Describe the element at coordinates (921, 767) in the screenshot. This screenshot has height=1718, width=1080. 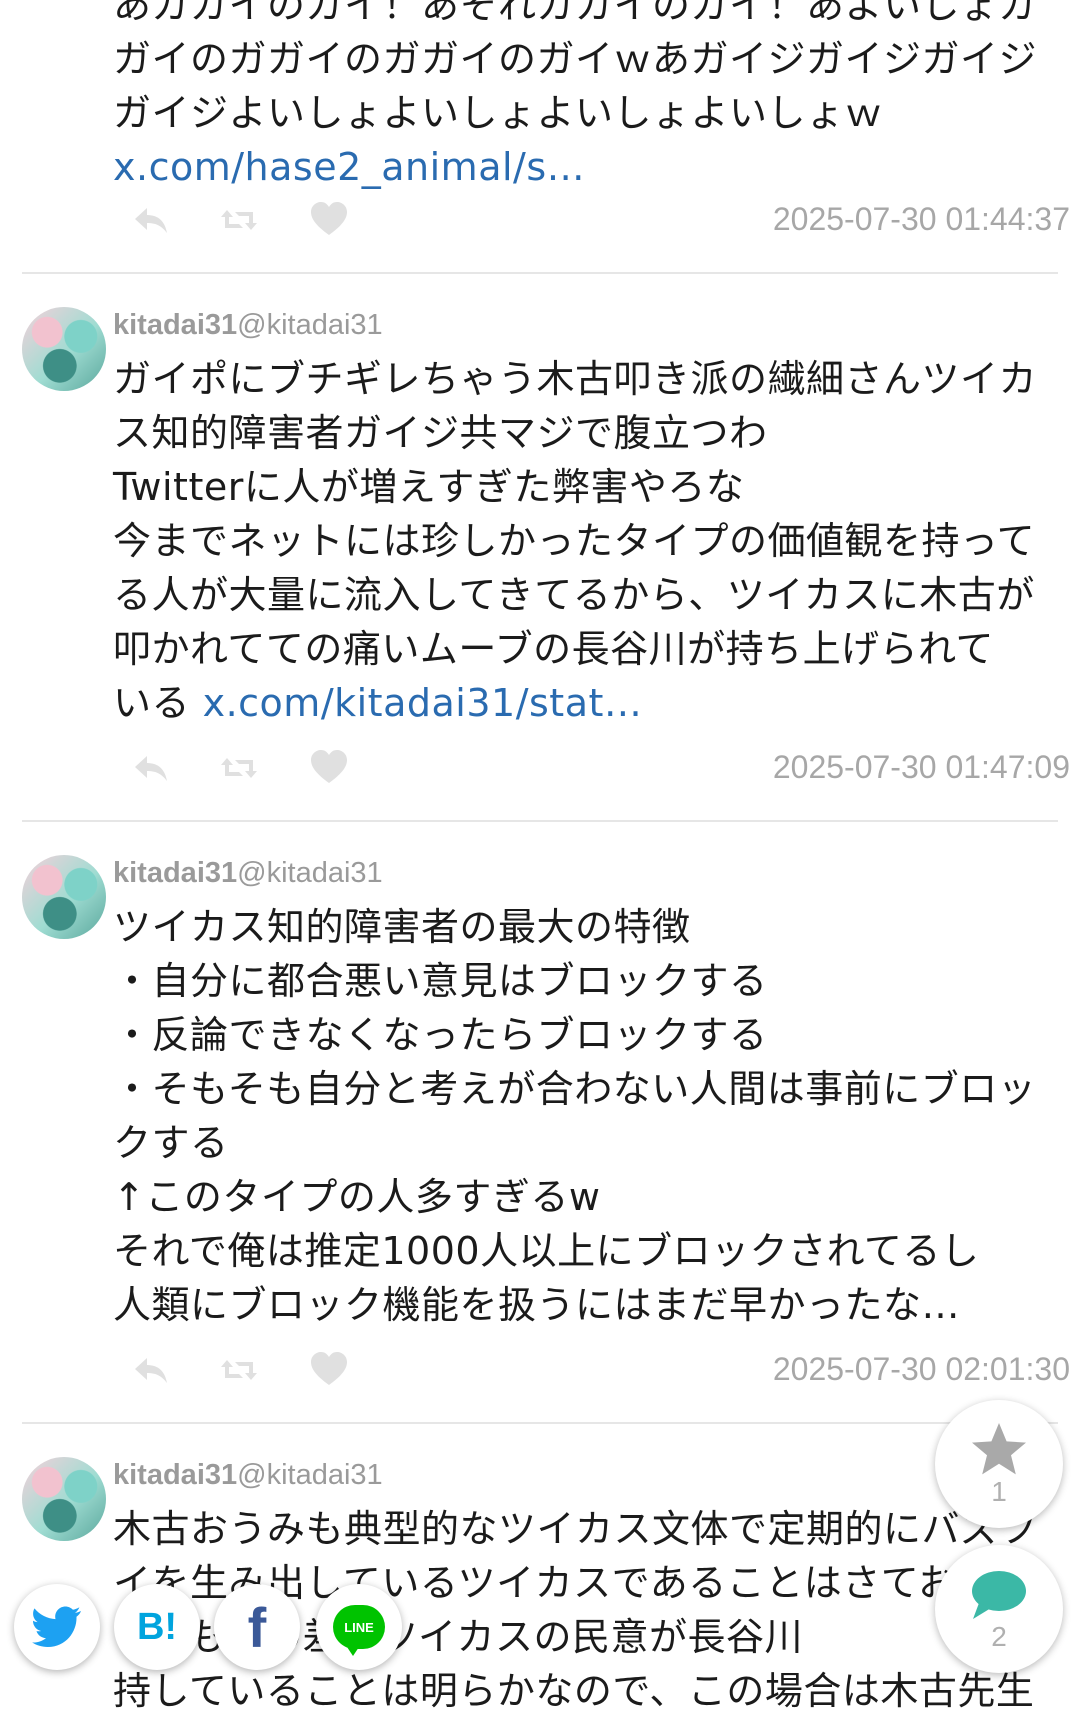
I see `post-timestamp: 2025-07-30 01:47:09` at that location.